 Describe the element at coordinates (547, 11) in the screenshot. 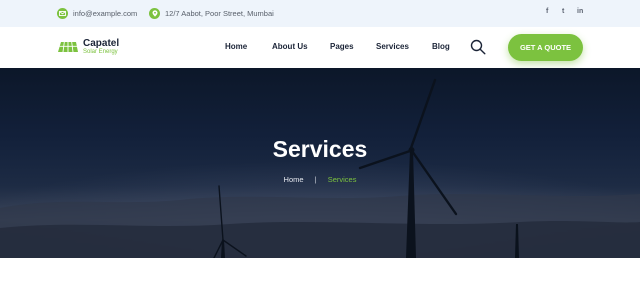

I see `facebook-icon: f` at that location.